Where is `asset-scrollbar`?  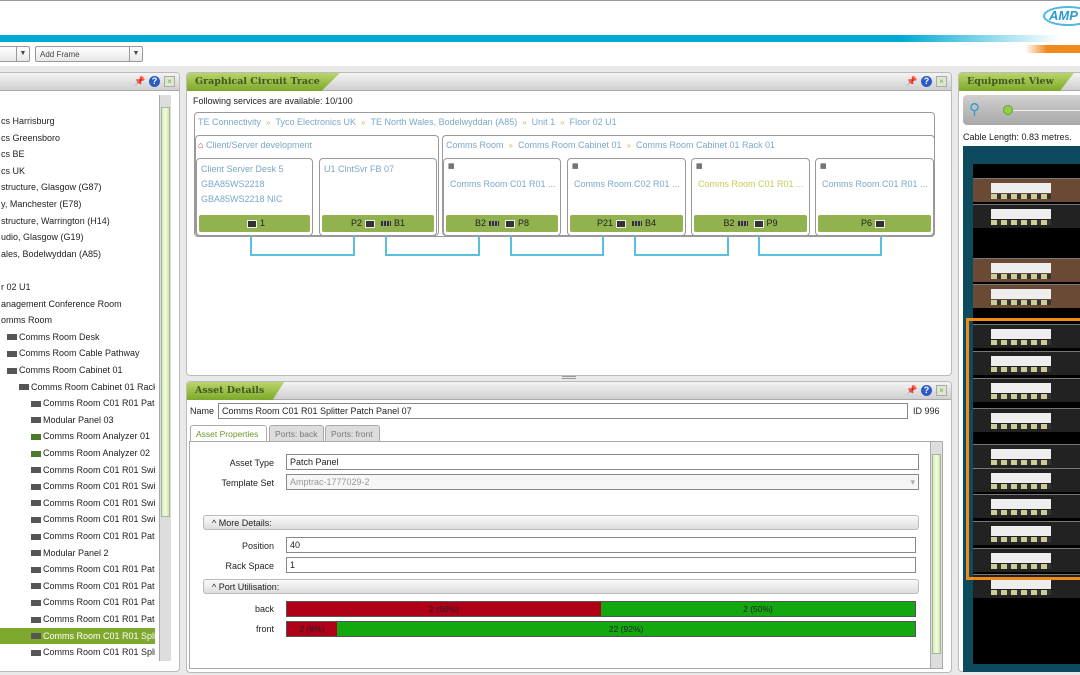
asset-scrollbar is located at coordinates (936, 555).